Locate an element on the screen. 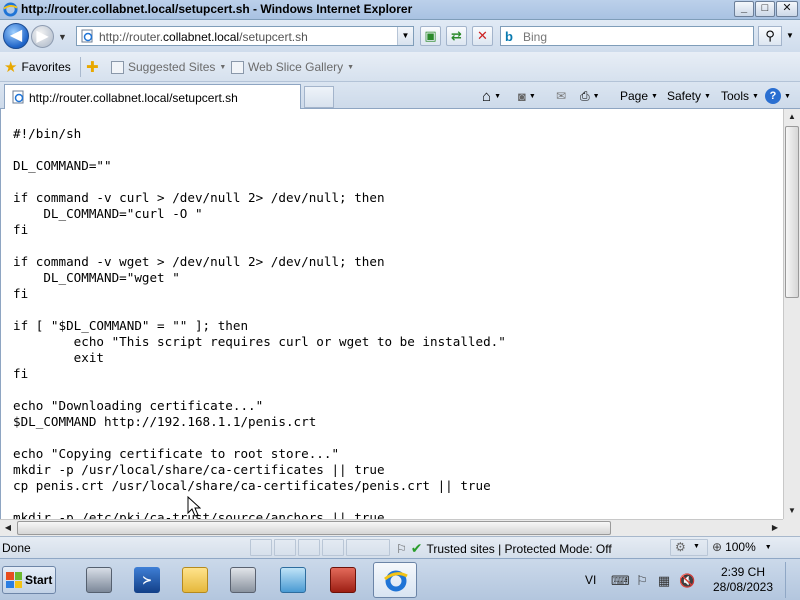 The height and width of the screenshot is (600, 800). search-box: b Bing is located at coordinates (627, 36).